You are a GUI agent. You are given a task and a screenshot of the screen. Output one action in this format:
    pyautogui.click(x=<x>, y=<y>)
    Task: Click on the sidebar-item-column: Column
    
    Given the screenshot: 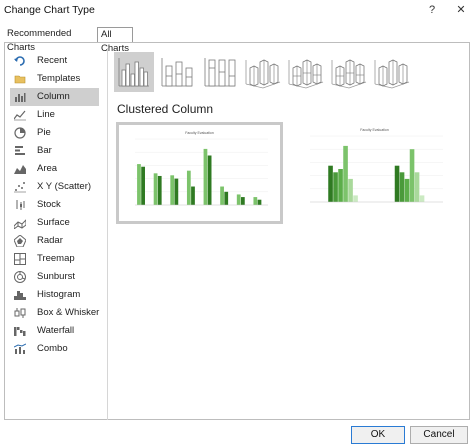 What is the action you would take?
    pyautogui.click(x=54, y=97)
    